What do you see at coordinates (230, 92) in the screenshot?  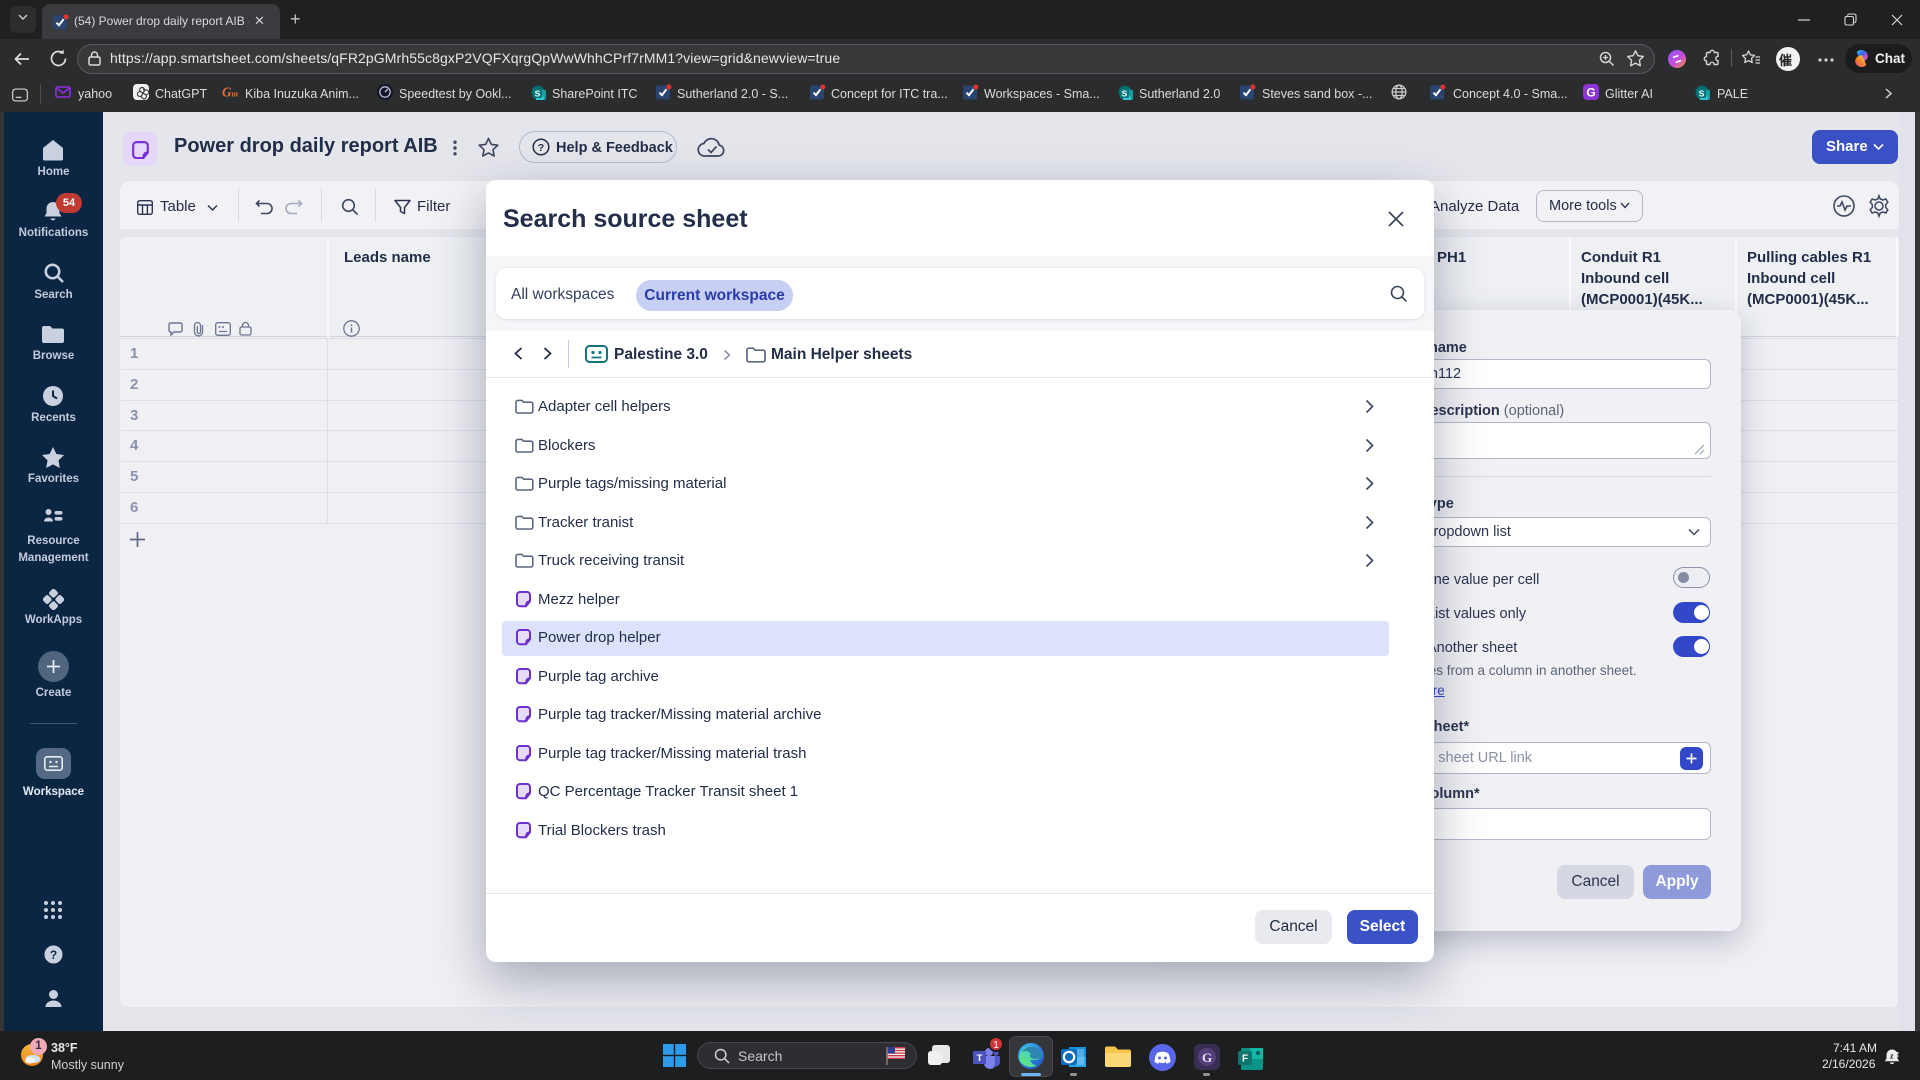 I see `svg-text: Gm` at bounding box center [230, 92].